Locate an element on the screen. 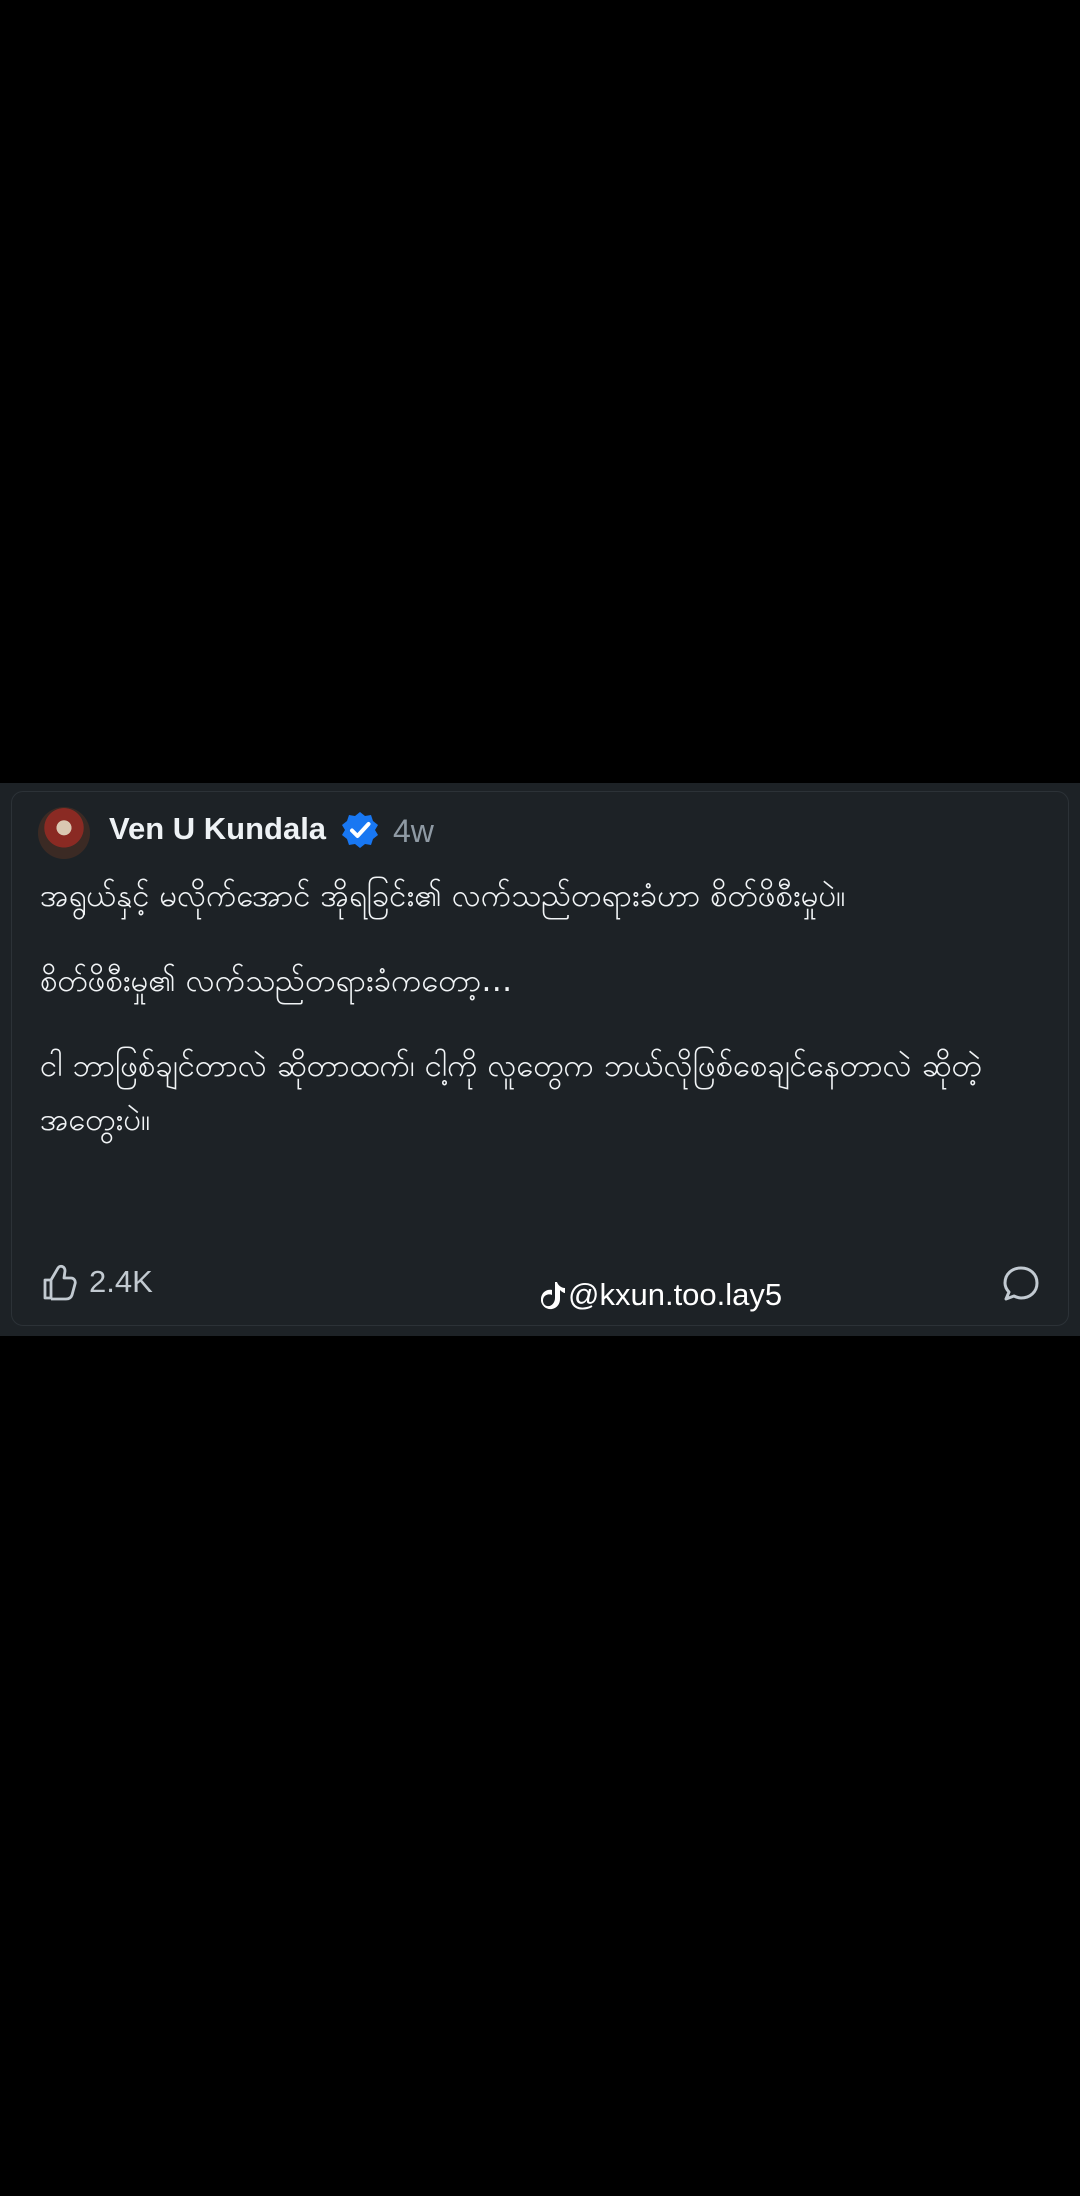  like-count: 2.4K is located at coordinates (121, 1281).